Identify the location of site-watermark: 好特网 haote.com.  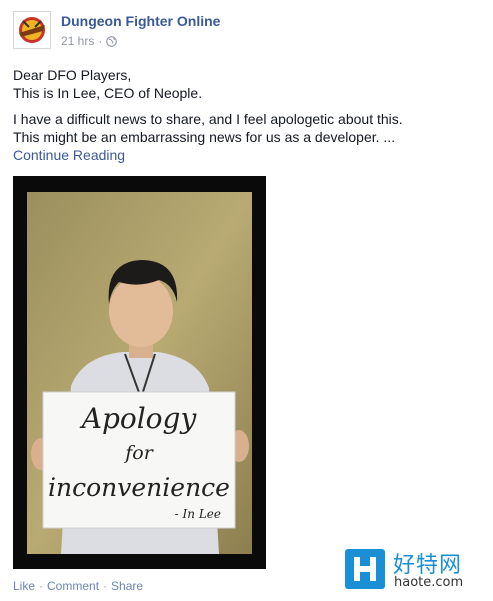
(415, 570).